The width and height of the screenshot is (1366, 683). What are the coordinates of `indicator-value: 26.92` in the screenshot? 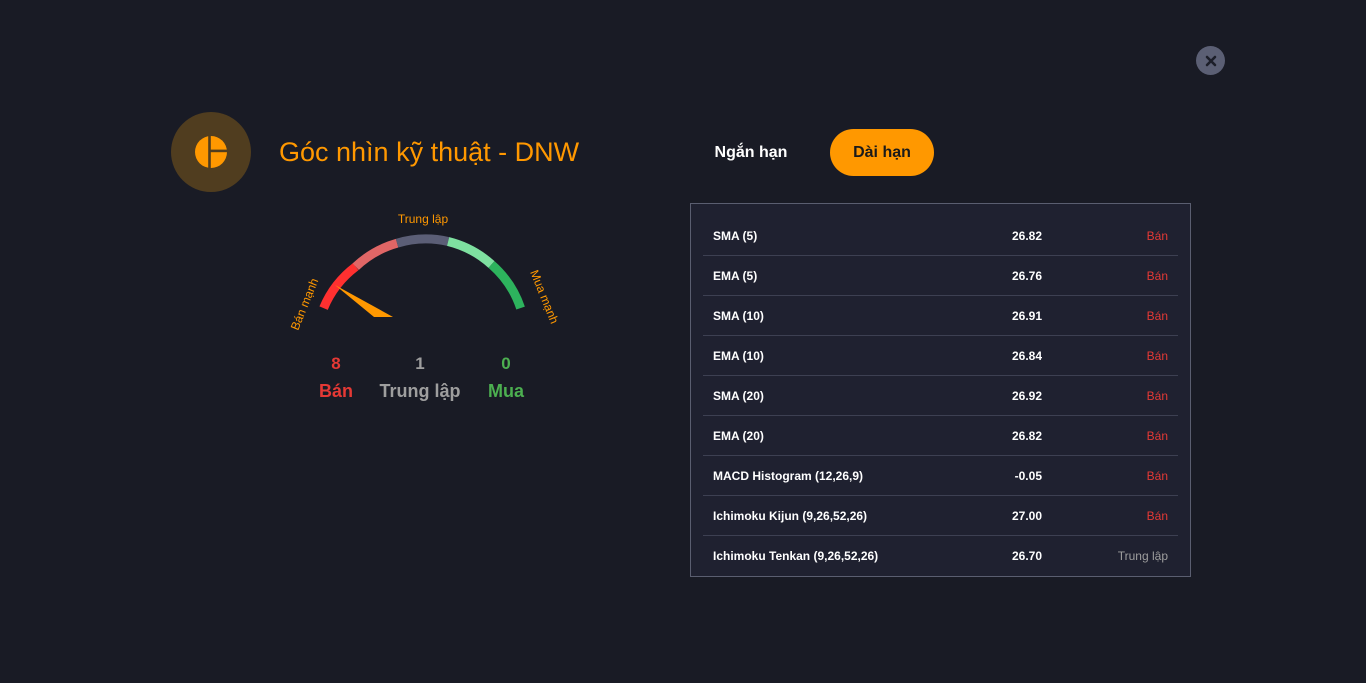 It's located at (1026, 395).